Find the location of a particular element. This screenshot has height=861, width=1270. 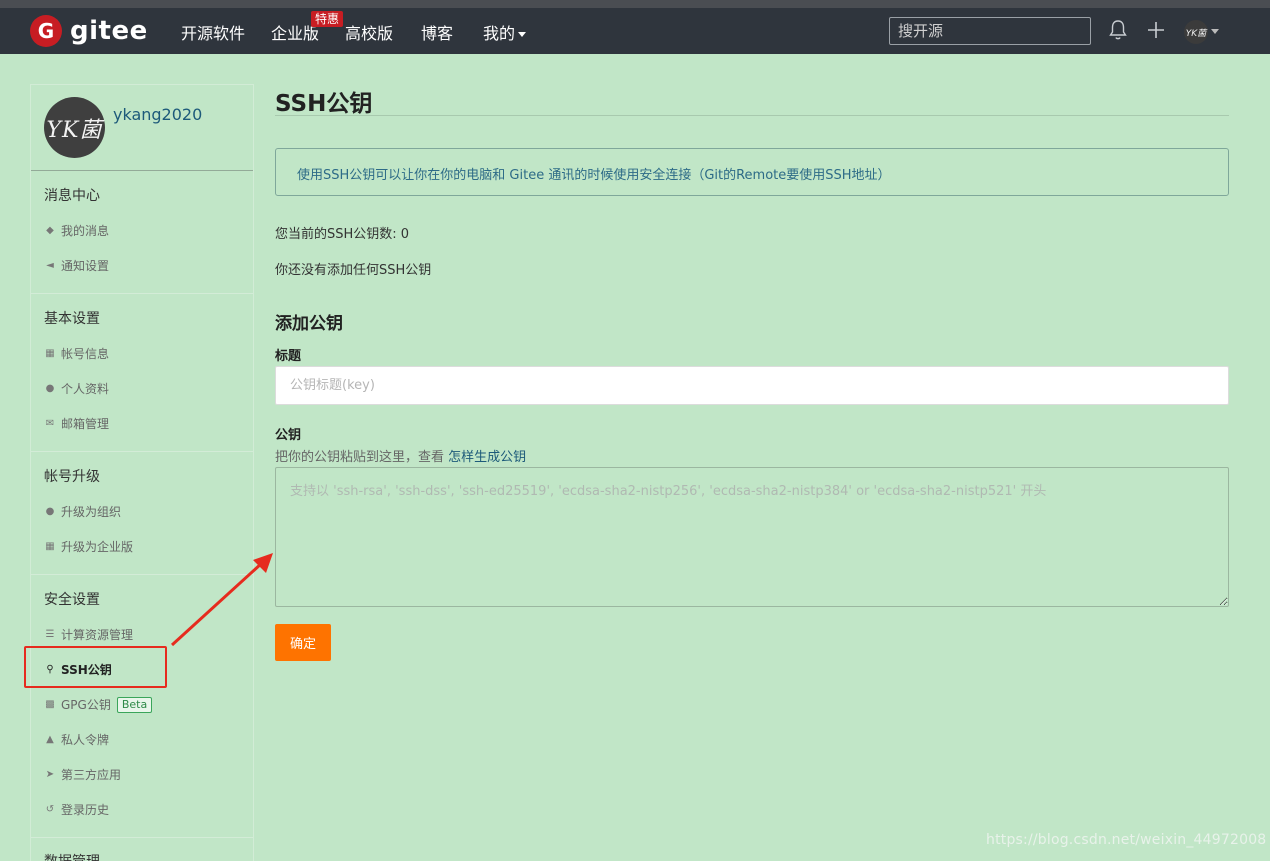

sidebar-item-email: ✉ 邮箱管理 is located at coordinates (76, 423).